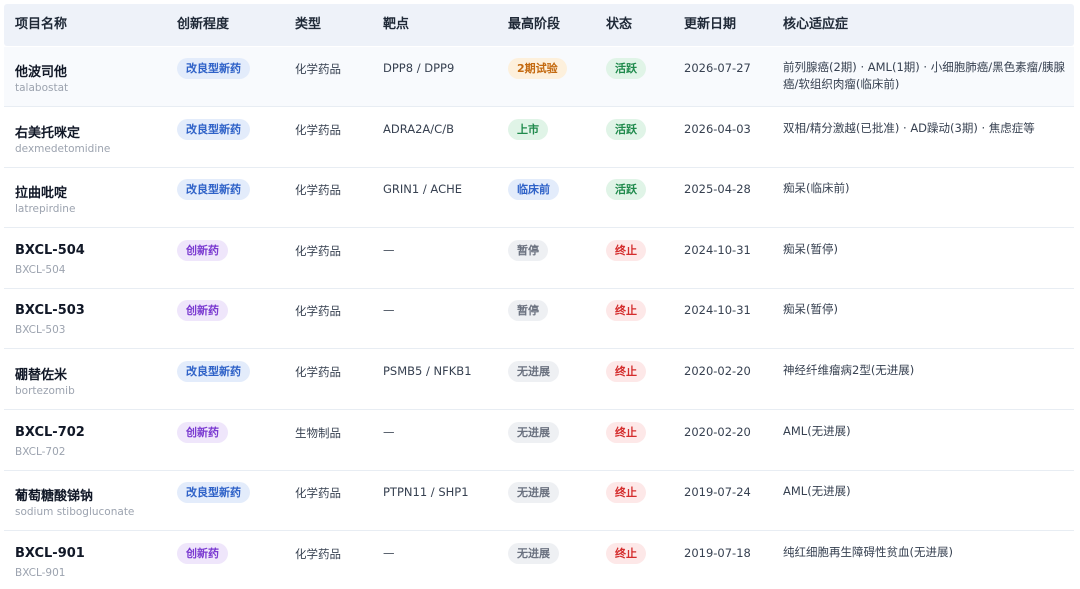 This screenshot has height=589, width=1080. What do you see at coordinates (717, 128) in the screenshot?
I see `update-date: 2026-04-03` at bounding box center [717, 128].